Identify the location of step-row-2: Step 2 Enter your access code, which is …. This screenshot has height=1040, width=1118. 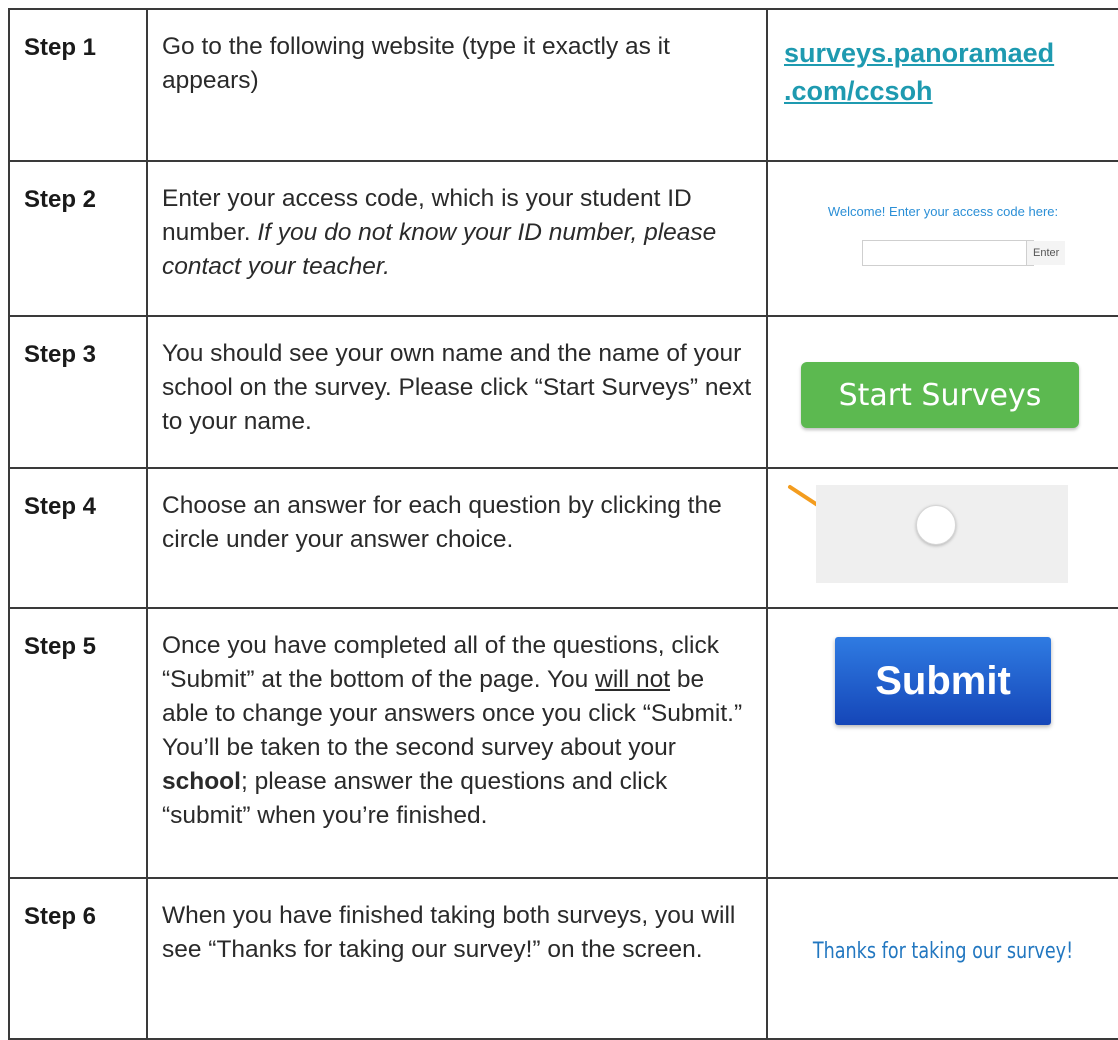
(563, 238).